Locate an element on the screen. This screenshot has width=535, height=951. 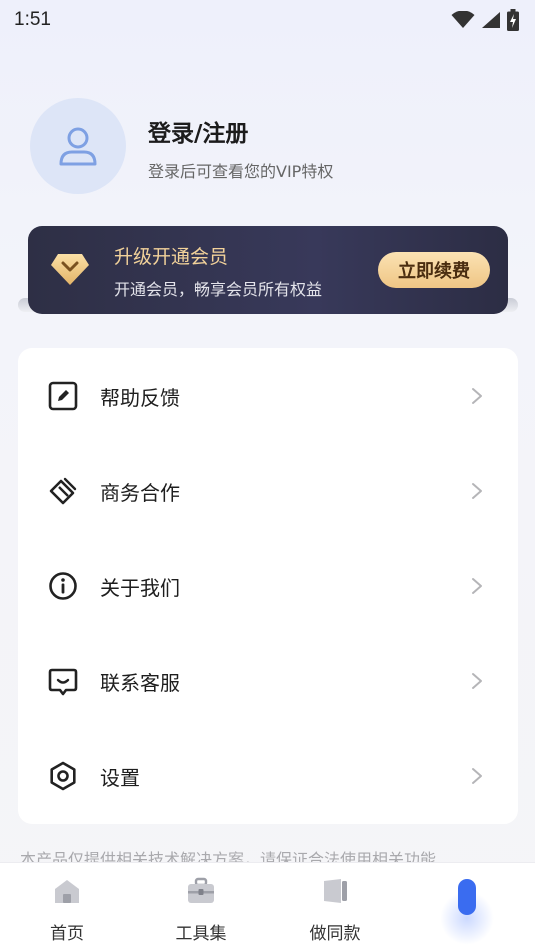
tab-label: 做同款 is located at coordinates (335, 934).